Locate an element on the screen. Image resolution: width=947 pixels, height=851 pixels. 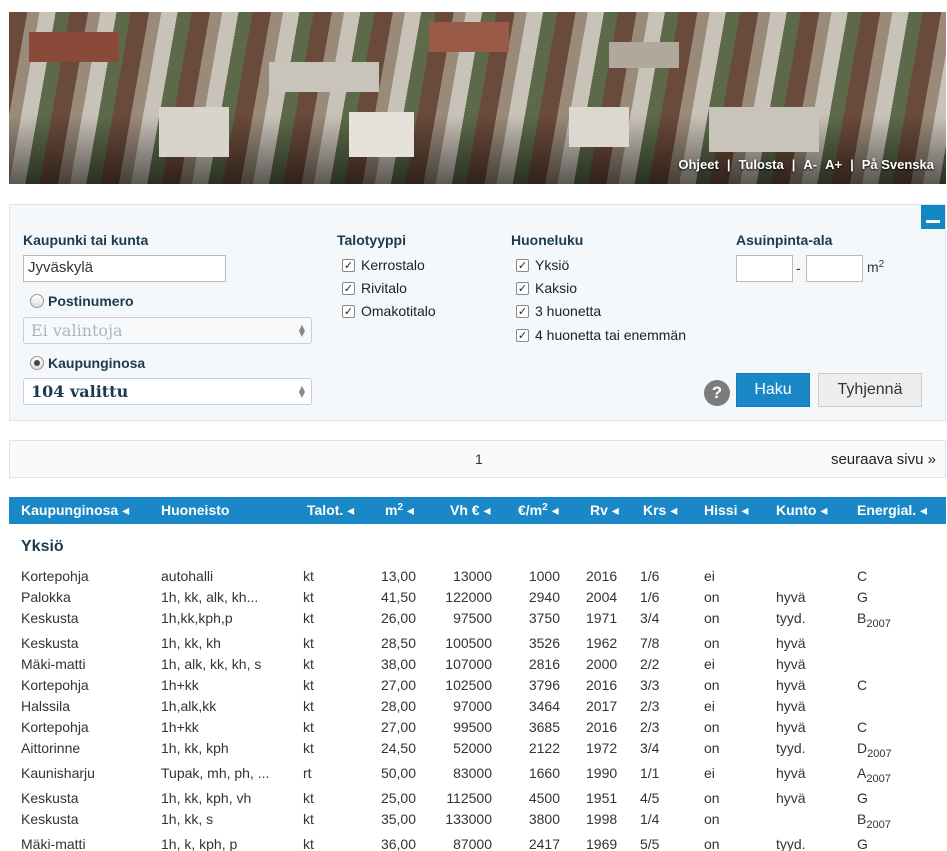
postal-radio-row: Postinumero is located at coordinates (82, 301).